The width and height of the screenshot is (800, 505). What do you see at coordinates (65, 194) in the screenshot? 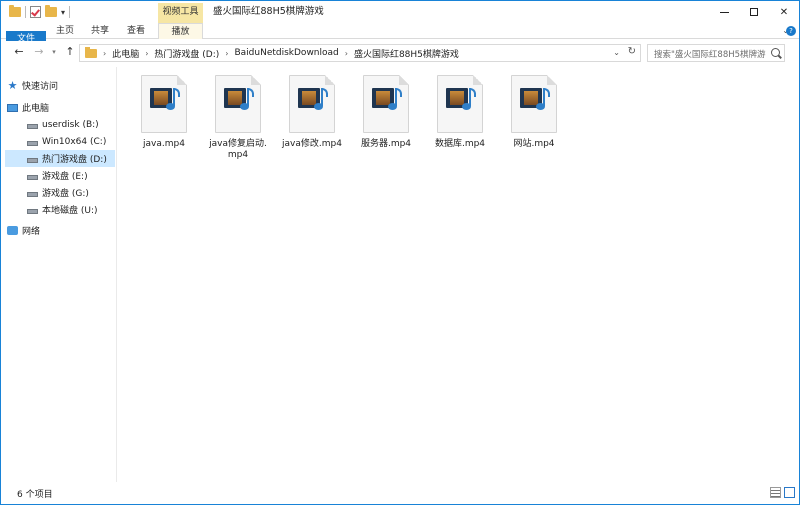
I see `nav-item-label: 游戏盘 (G:)` at bounding box center [65, 194].